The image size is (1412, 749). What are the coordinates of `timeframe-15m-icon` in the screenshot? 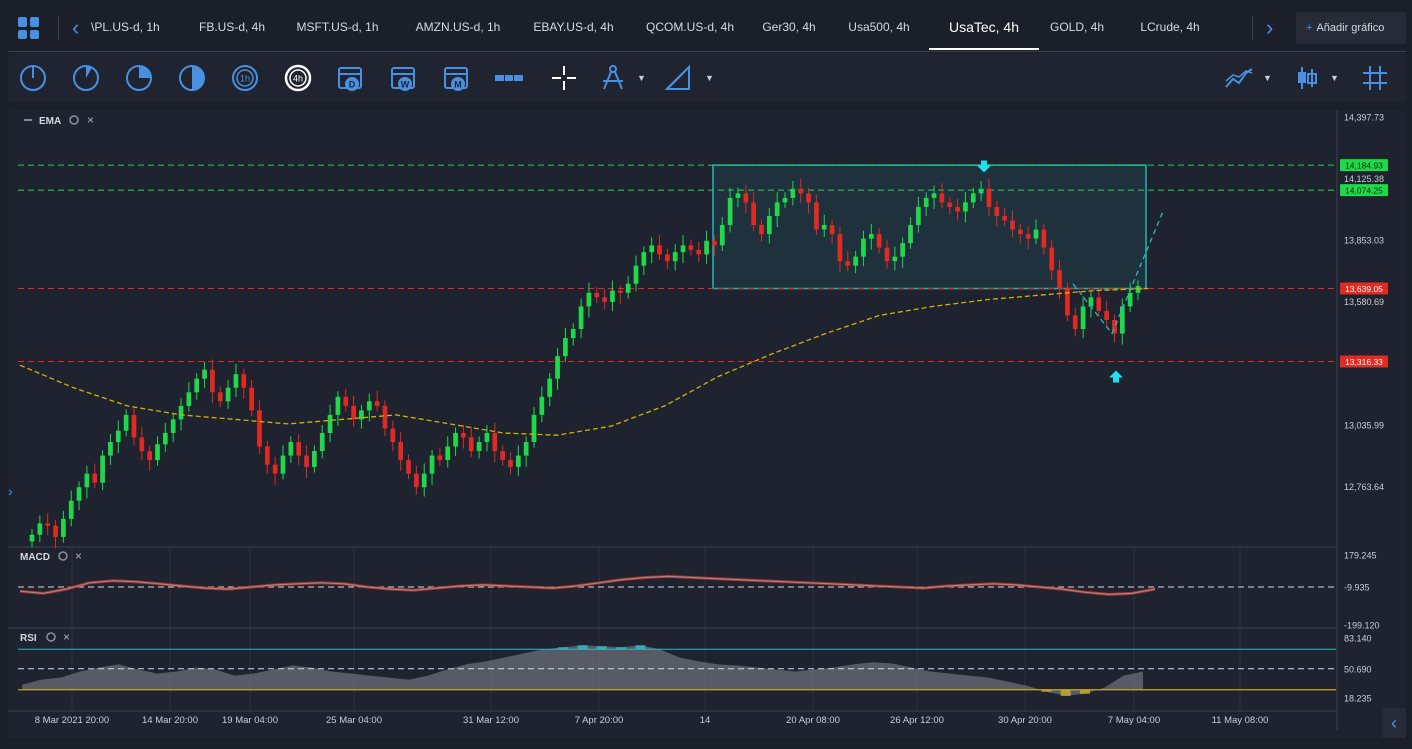 It's located at (139, 78).